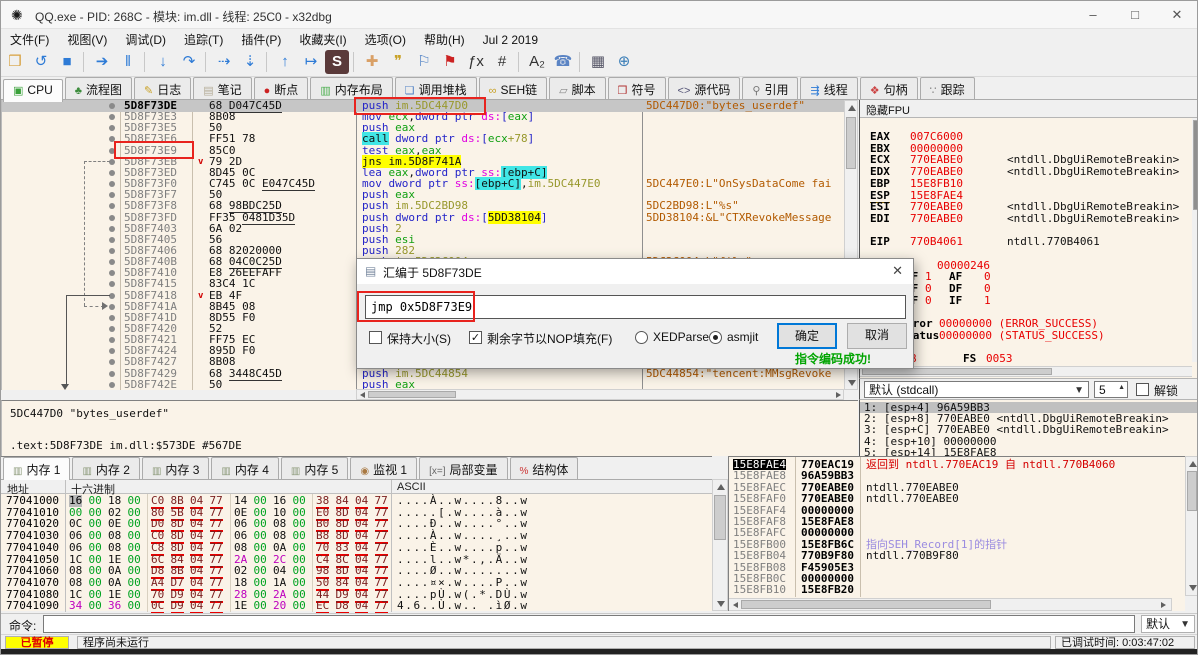 This screenshot has height=655, width=1198. Describe the element at coordinates (384, 468) in the screenshot. I see `tab-监视 1: ◉ 监视 1` at that location.